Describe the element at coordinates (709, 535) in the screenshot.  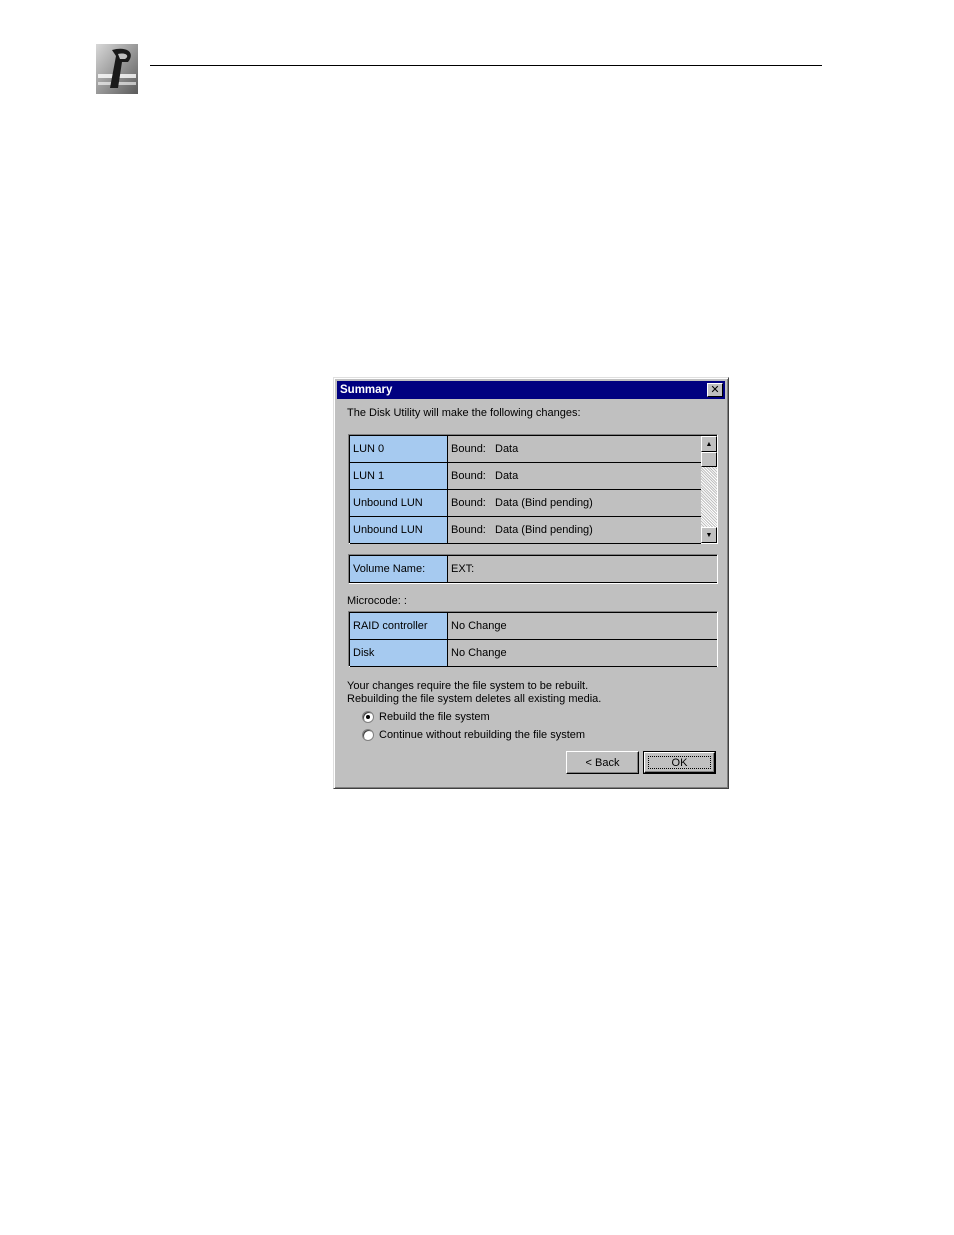
I see `scroll-down-arrow-icon: ▼` at that location.